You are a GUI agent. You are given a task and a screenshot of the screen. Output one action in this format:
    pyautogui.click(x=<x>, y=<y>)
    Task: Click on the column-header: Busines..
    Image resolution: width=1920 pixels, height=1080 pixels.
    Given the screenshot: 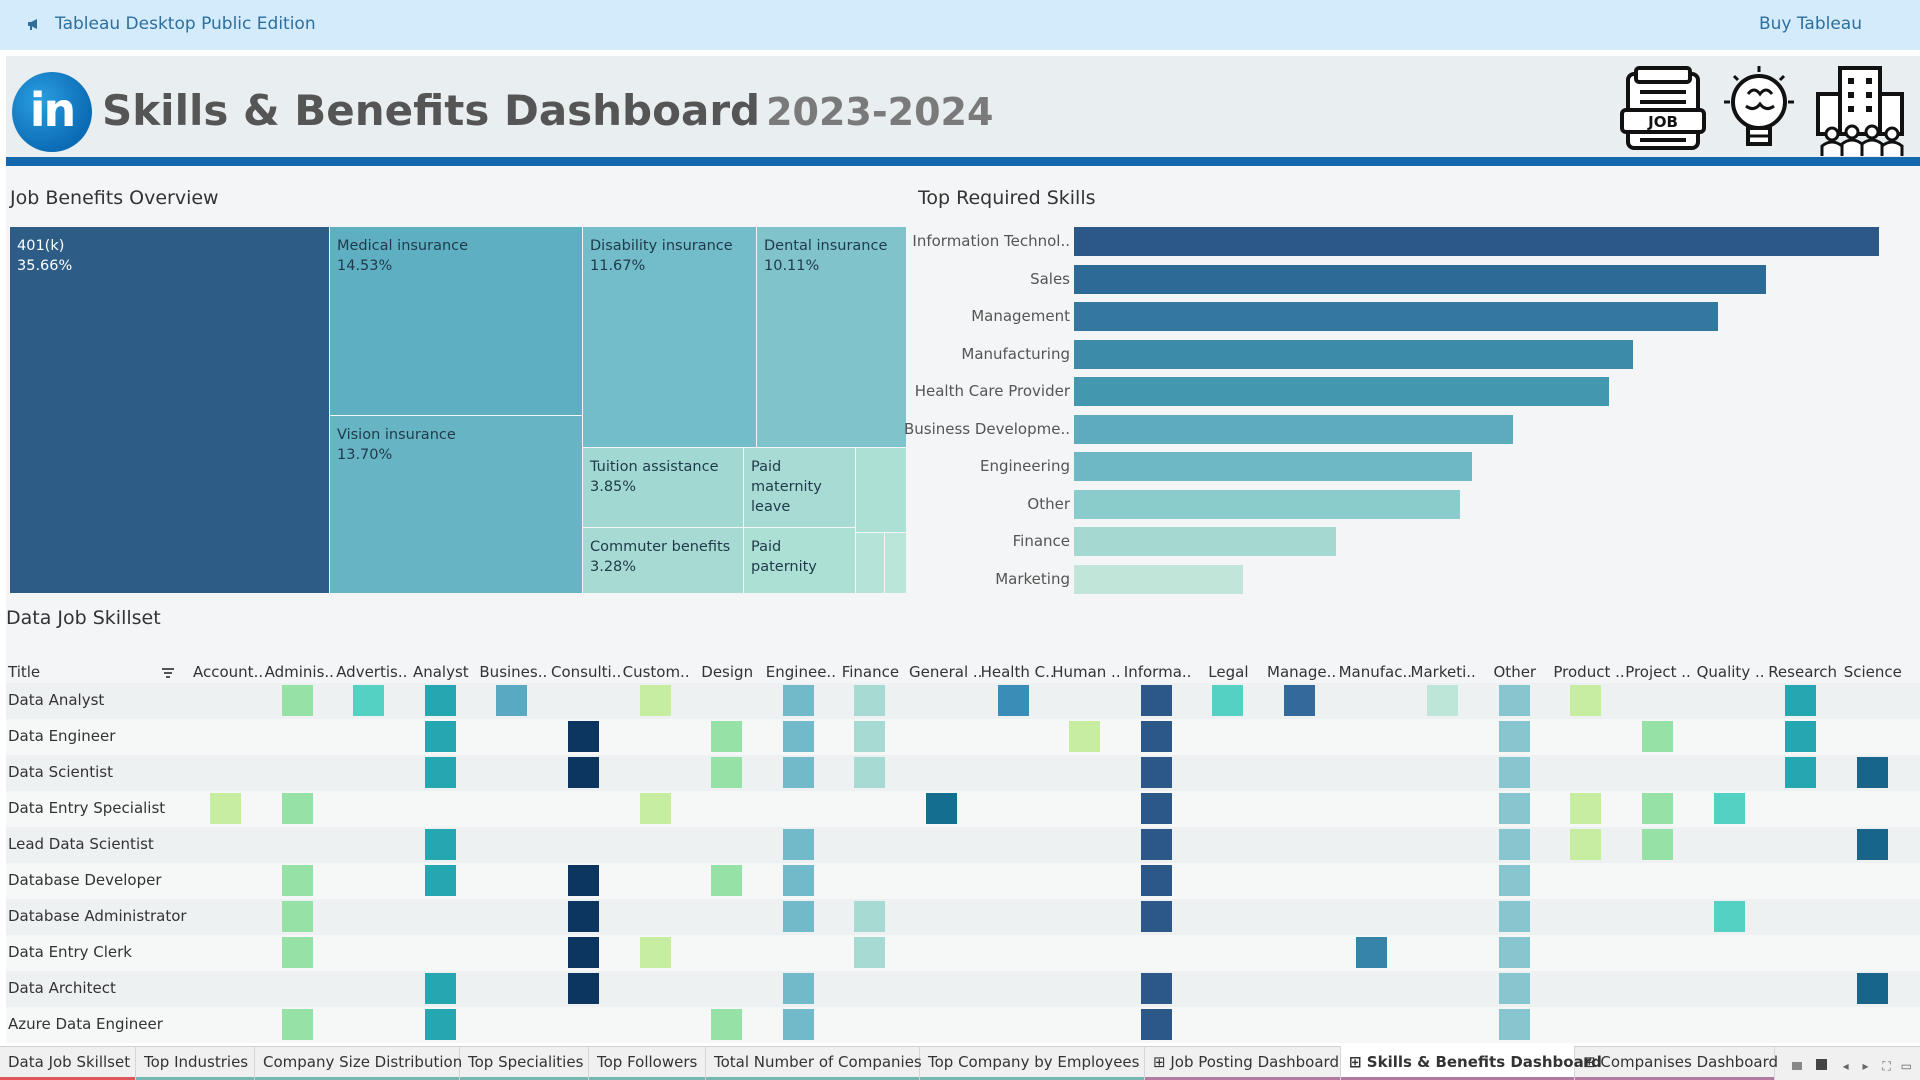 What is the action you would take?
    pyautogui.click(x=513, y=672)
    